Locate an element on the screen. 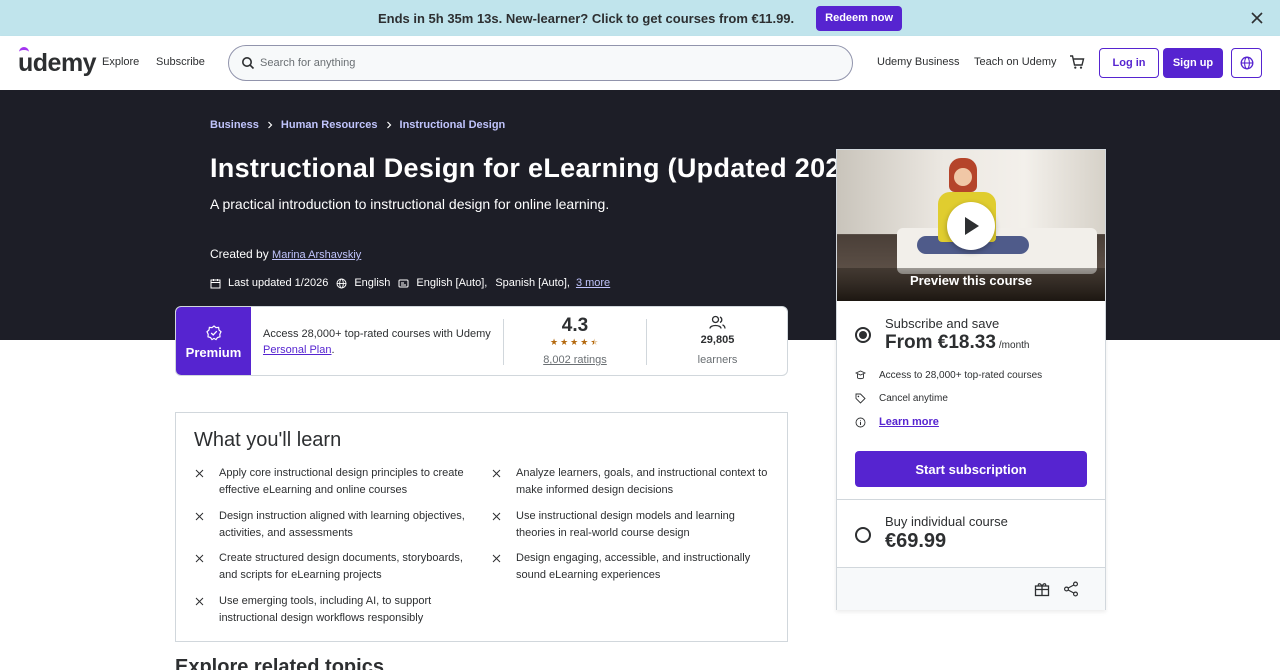 This screenshot has height=670, width=1280. related-topics-heading: Explore related topics is located at coordinates (279, 663).